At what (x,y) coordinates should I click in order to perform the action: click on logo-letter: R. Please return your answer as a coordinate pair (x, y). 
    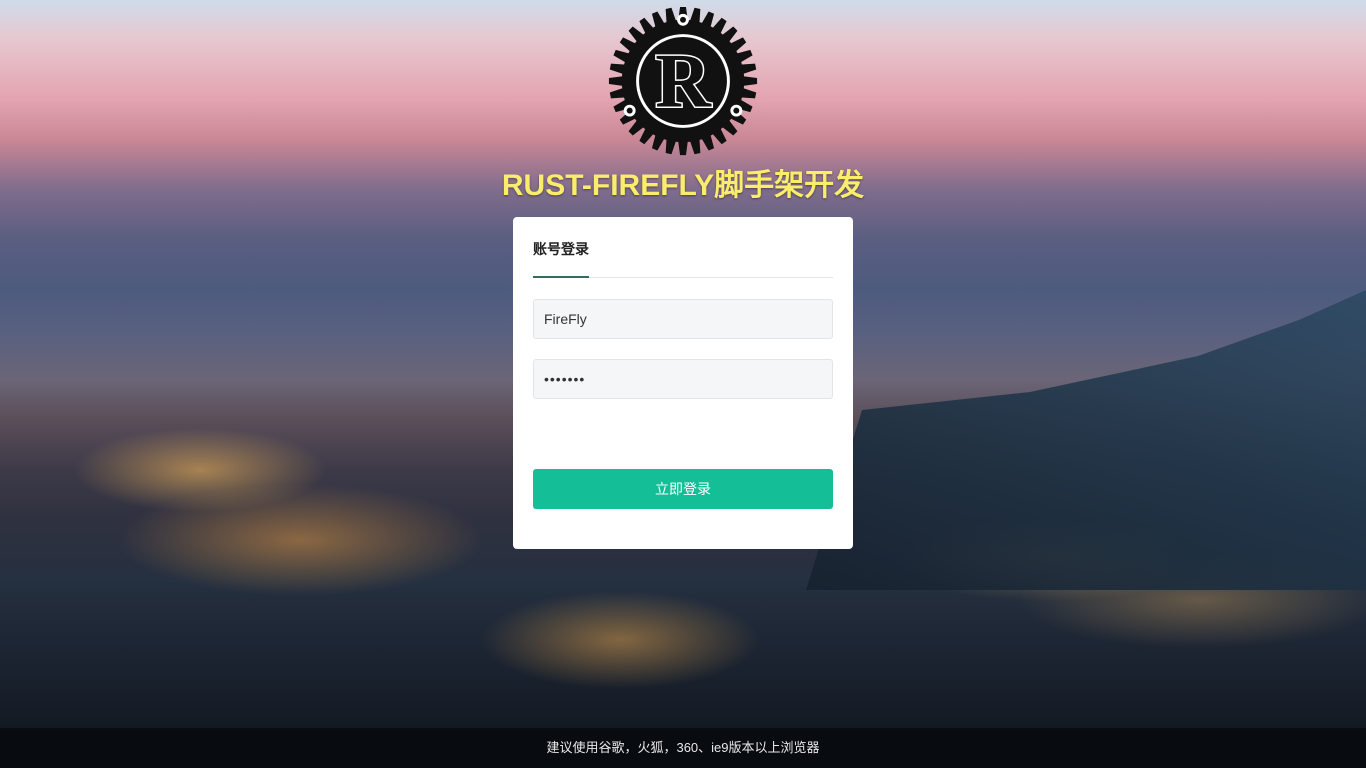
    Looking at the image, I should click on (683, 81).